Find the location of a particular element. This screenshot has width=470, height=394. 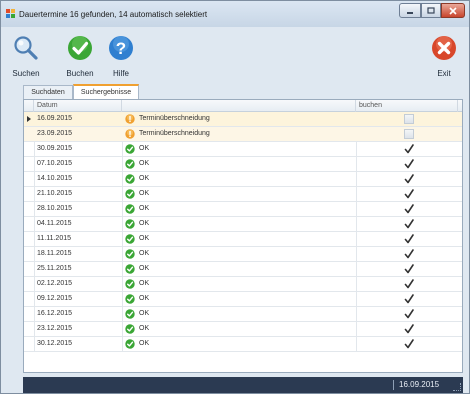

table-row: 02.12.2015 OK is located at coordinates (243, 284).